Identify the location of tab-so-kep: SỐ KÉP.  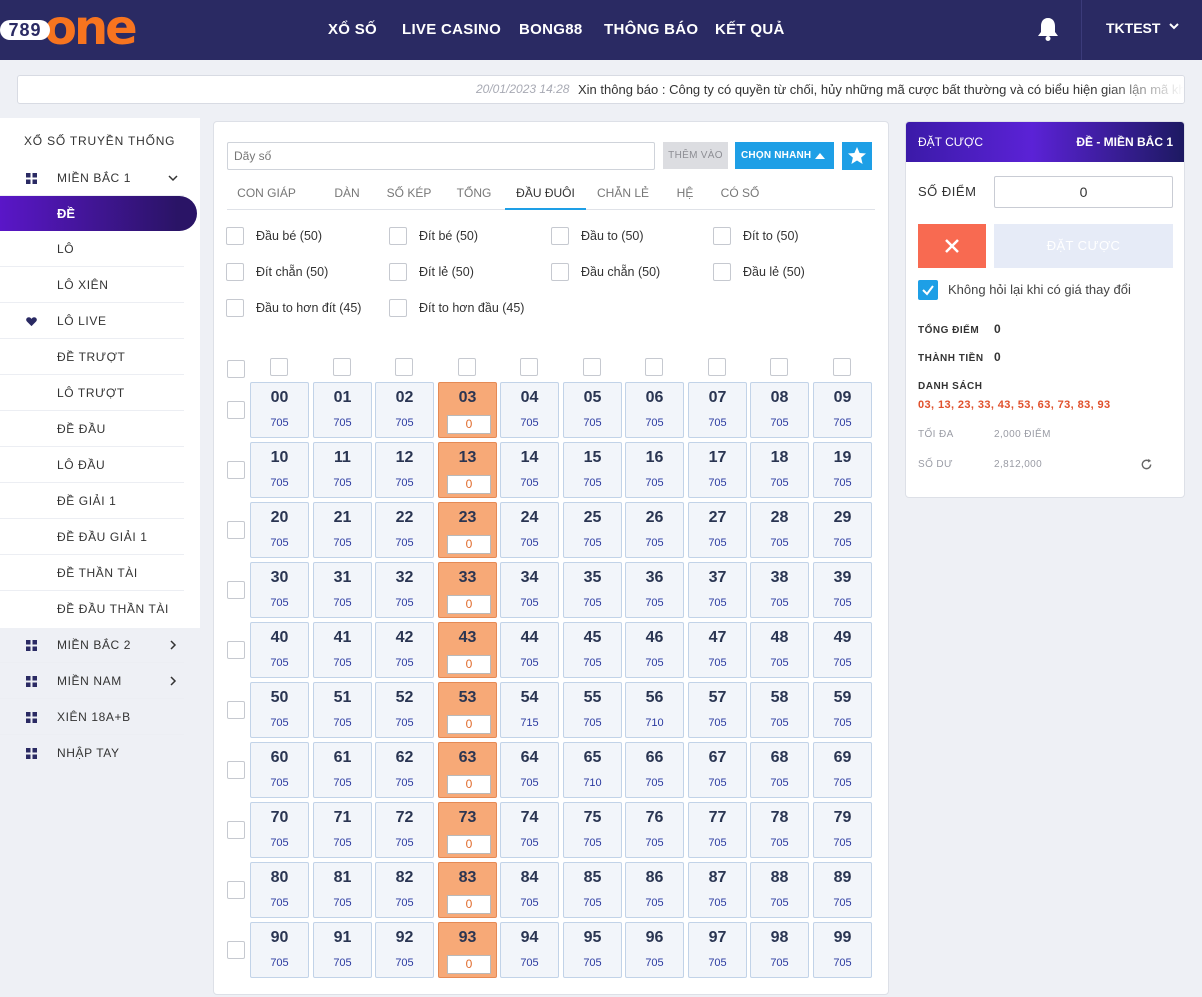
(409, 195).